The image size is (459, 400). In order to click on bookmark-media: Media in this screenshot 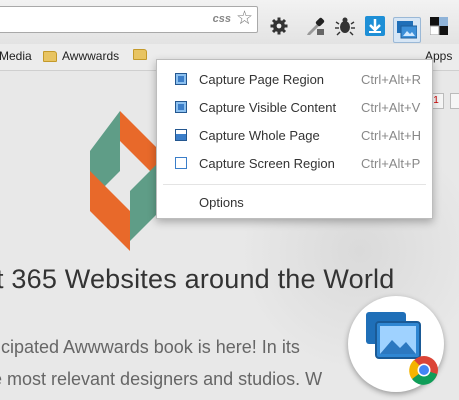, I will do `click(16, 56)`.